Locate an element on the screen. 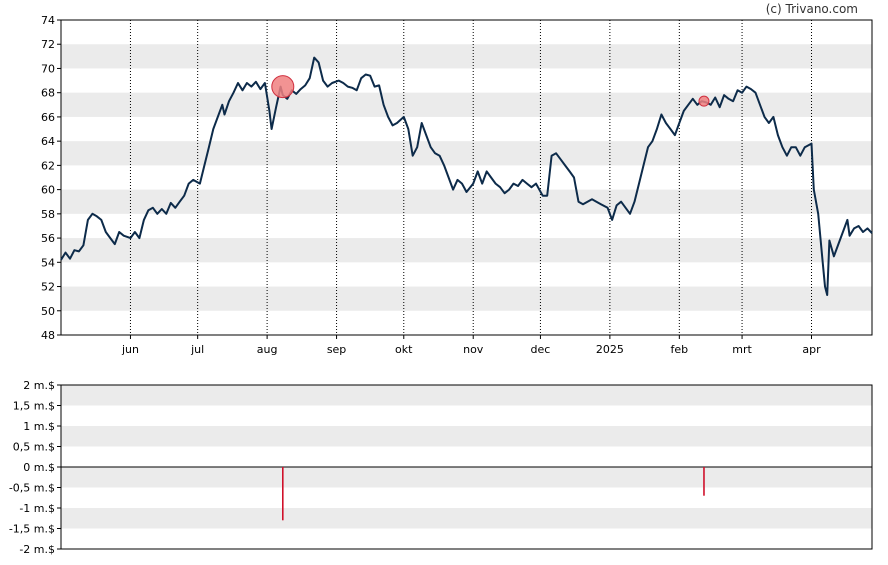 This screenshot has width=888, height=565. volume-y-tick-label: -1 m.$ is located at coordinates (37, 508).